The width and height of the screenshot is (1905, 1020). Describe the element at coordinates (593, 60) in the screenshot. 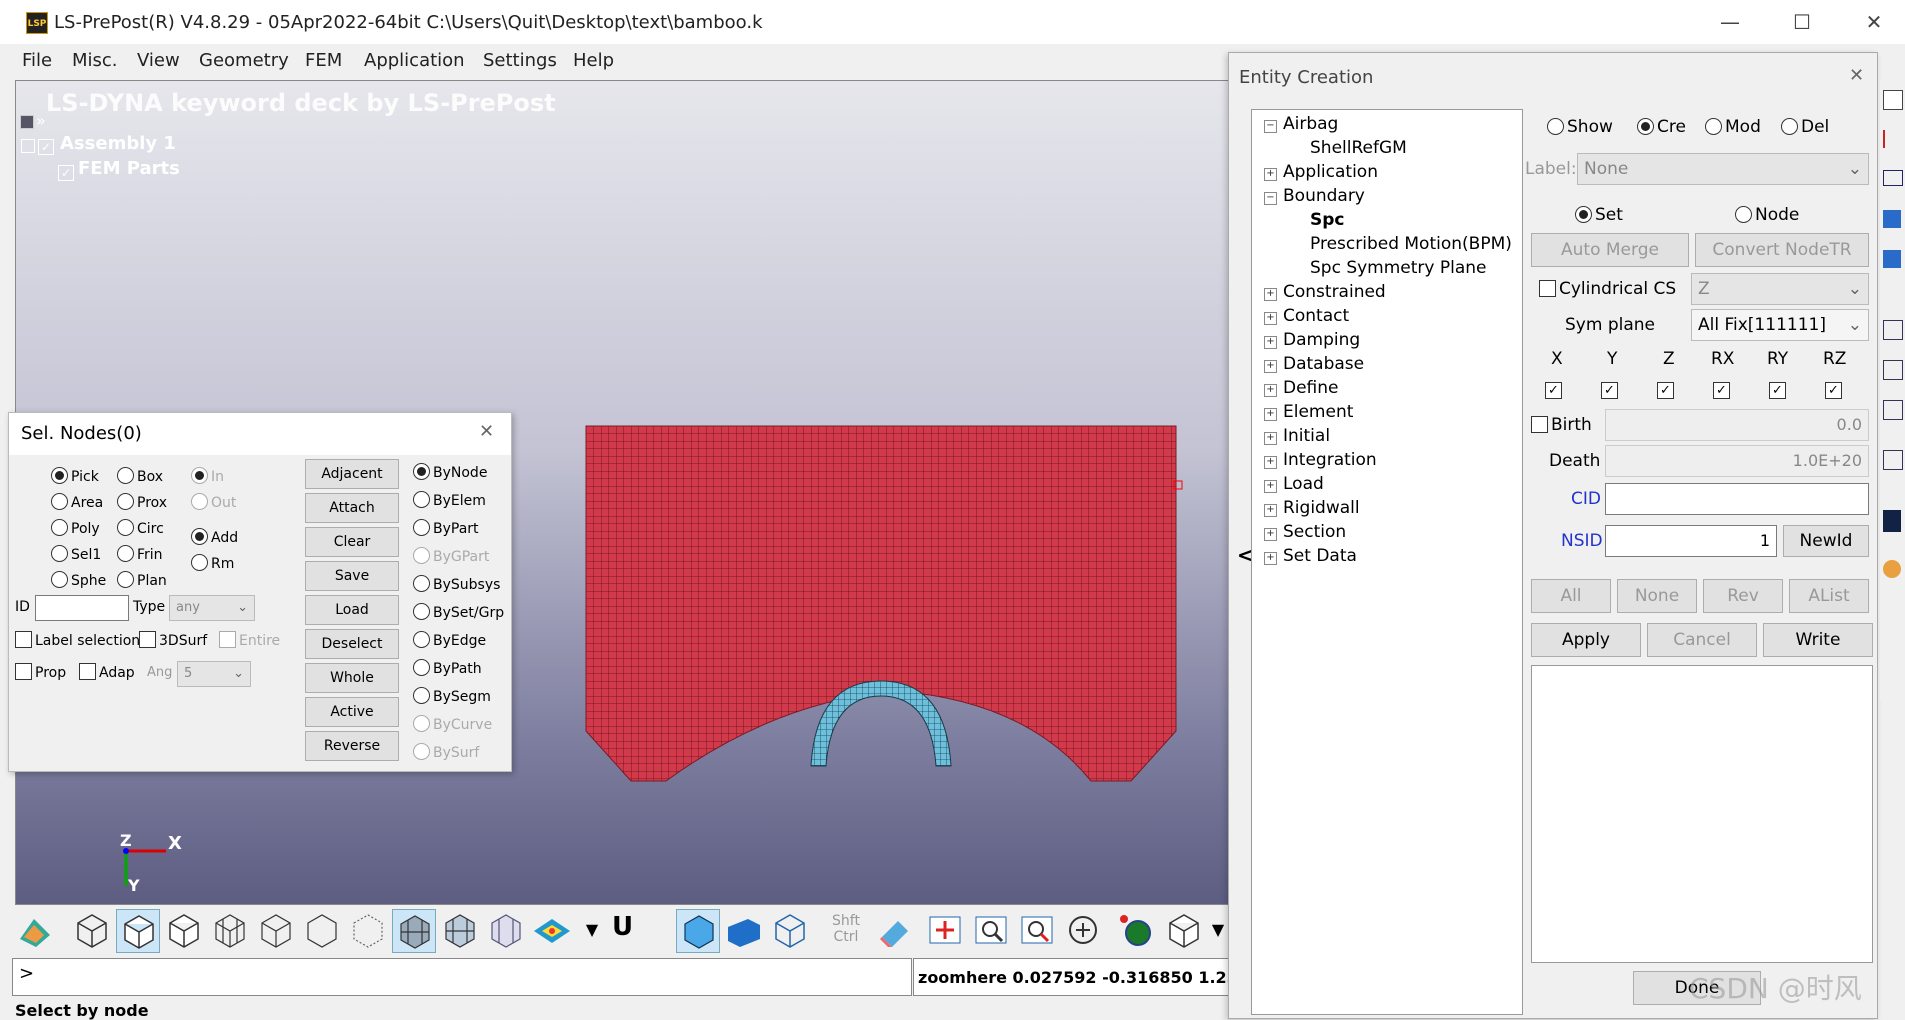

I see `menu-help: Help` at that location.